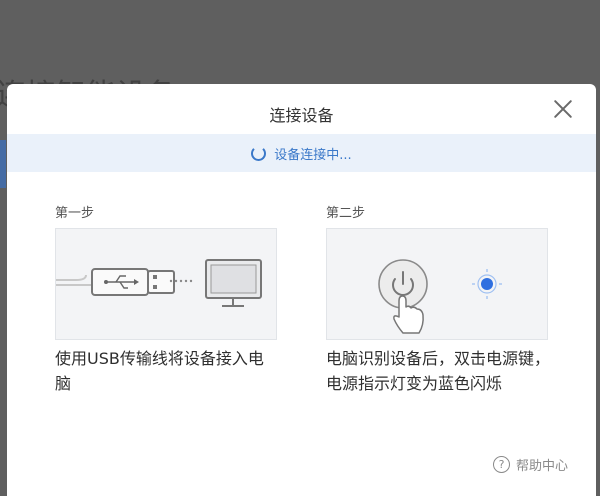  I want to click on background-tab-strip, so click(3, 164).